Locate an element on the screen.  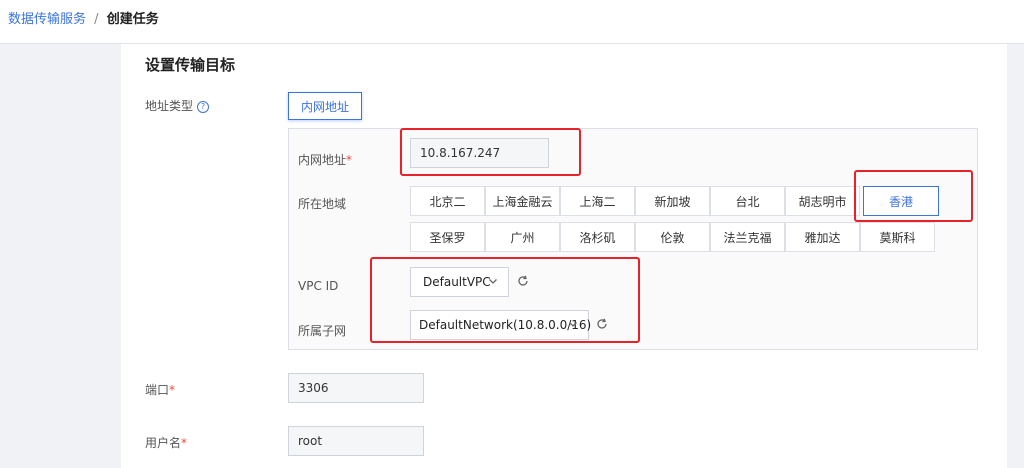
region-option: 上海二 is located at coordinates (597, 201).